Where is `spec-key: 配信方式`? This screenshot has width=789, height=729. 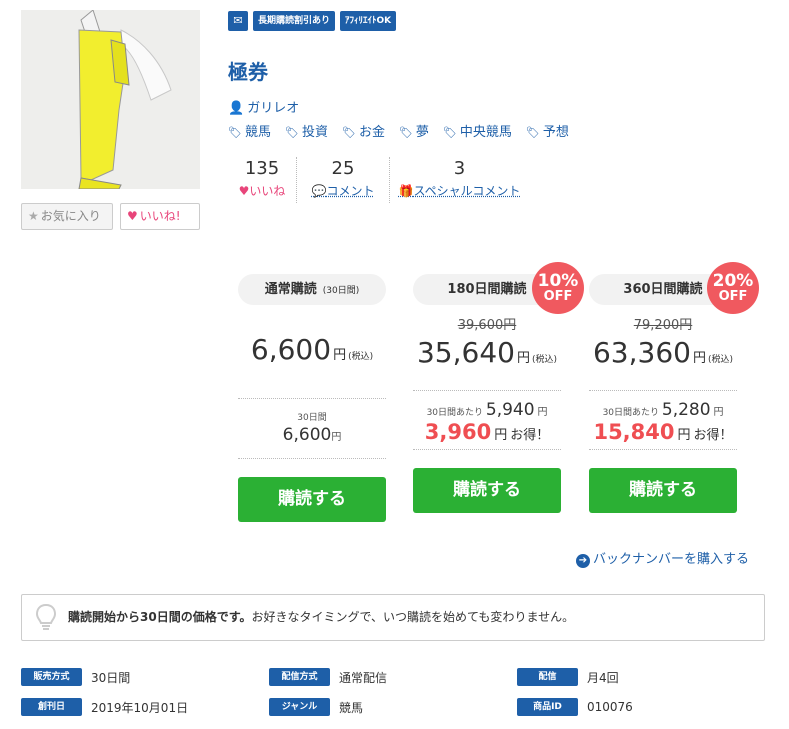 spec-key: 配信方式 is located at coordinates (299, 677).